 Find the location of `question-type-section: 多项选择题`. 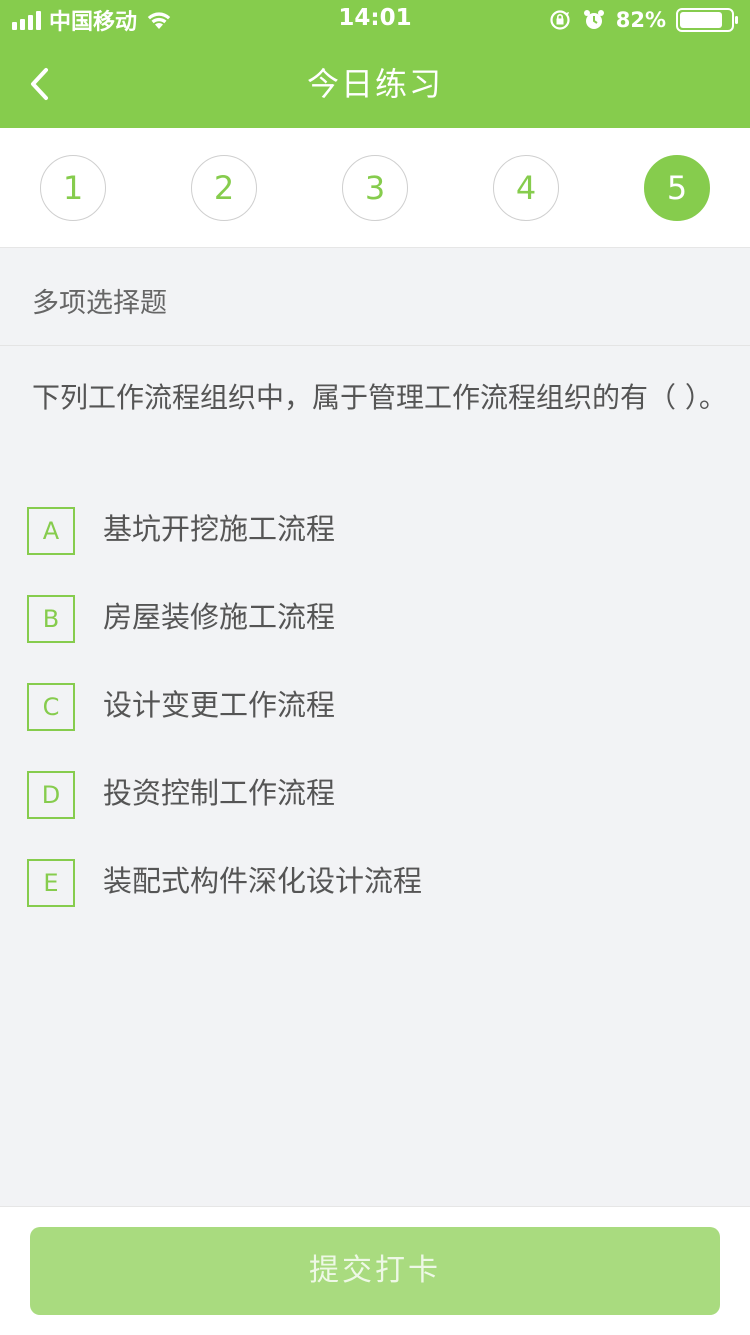

question-type-section: 多项选择题 is located at coordinates (375, 297).